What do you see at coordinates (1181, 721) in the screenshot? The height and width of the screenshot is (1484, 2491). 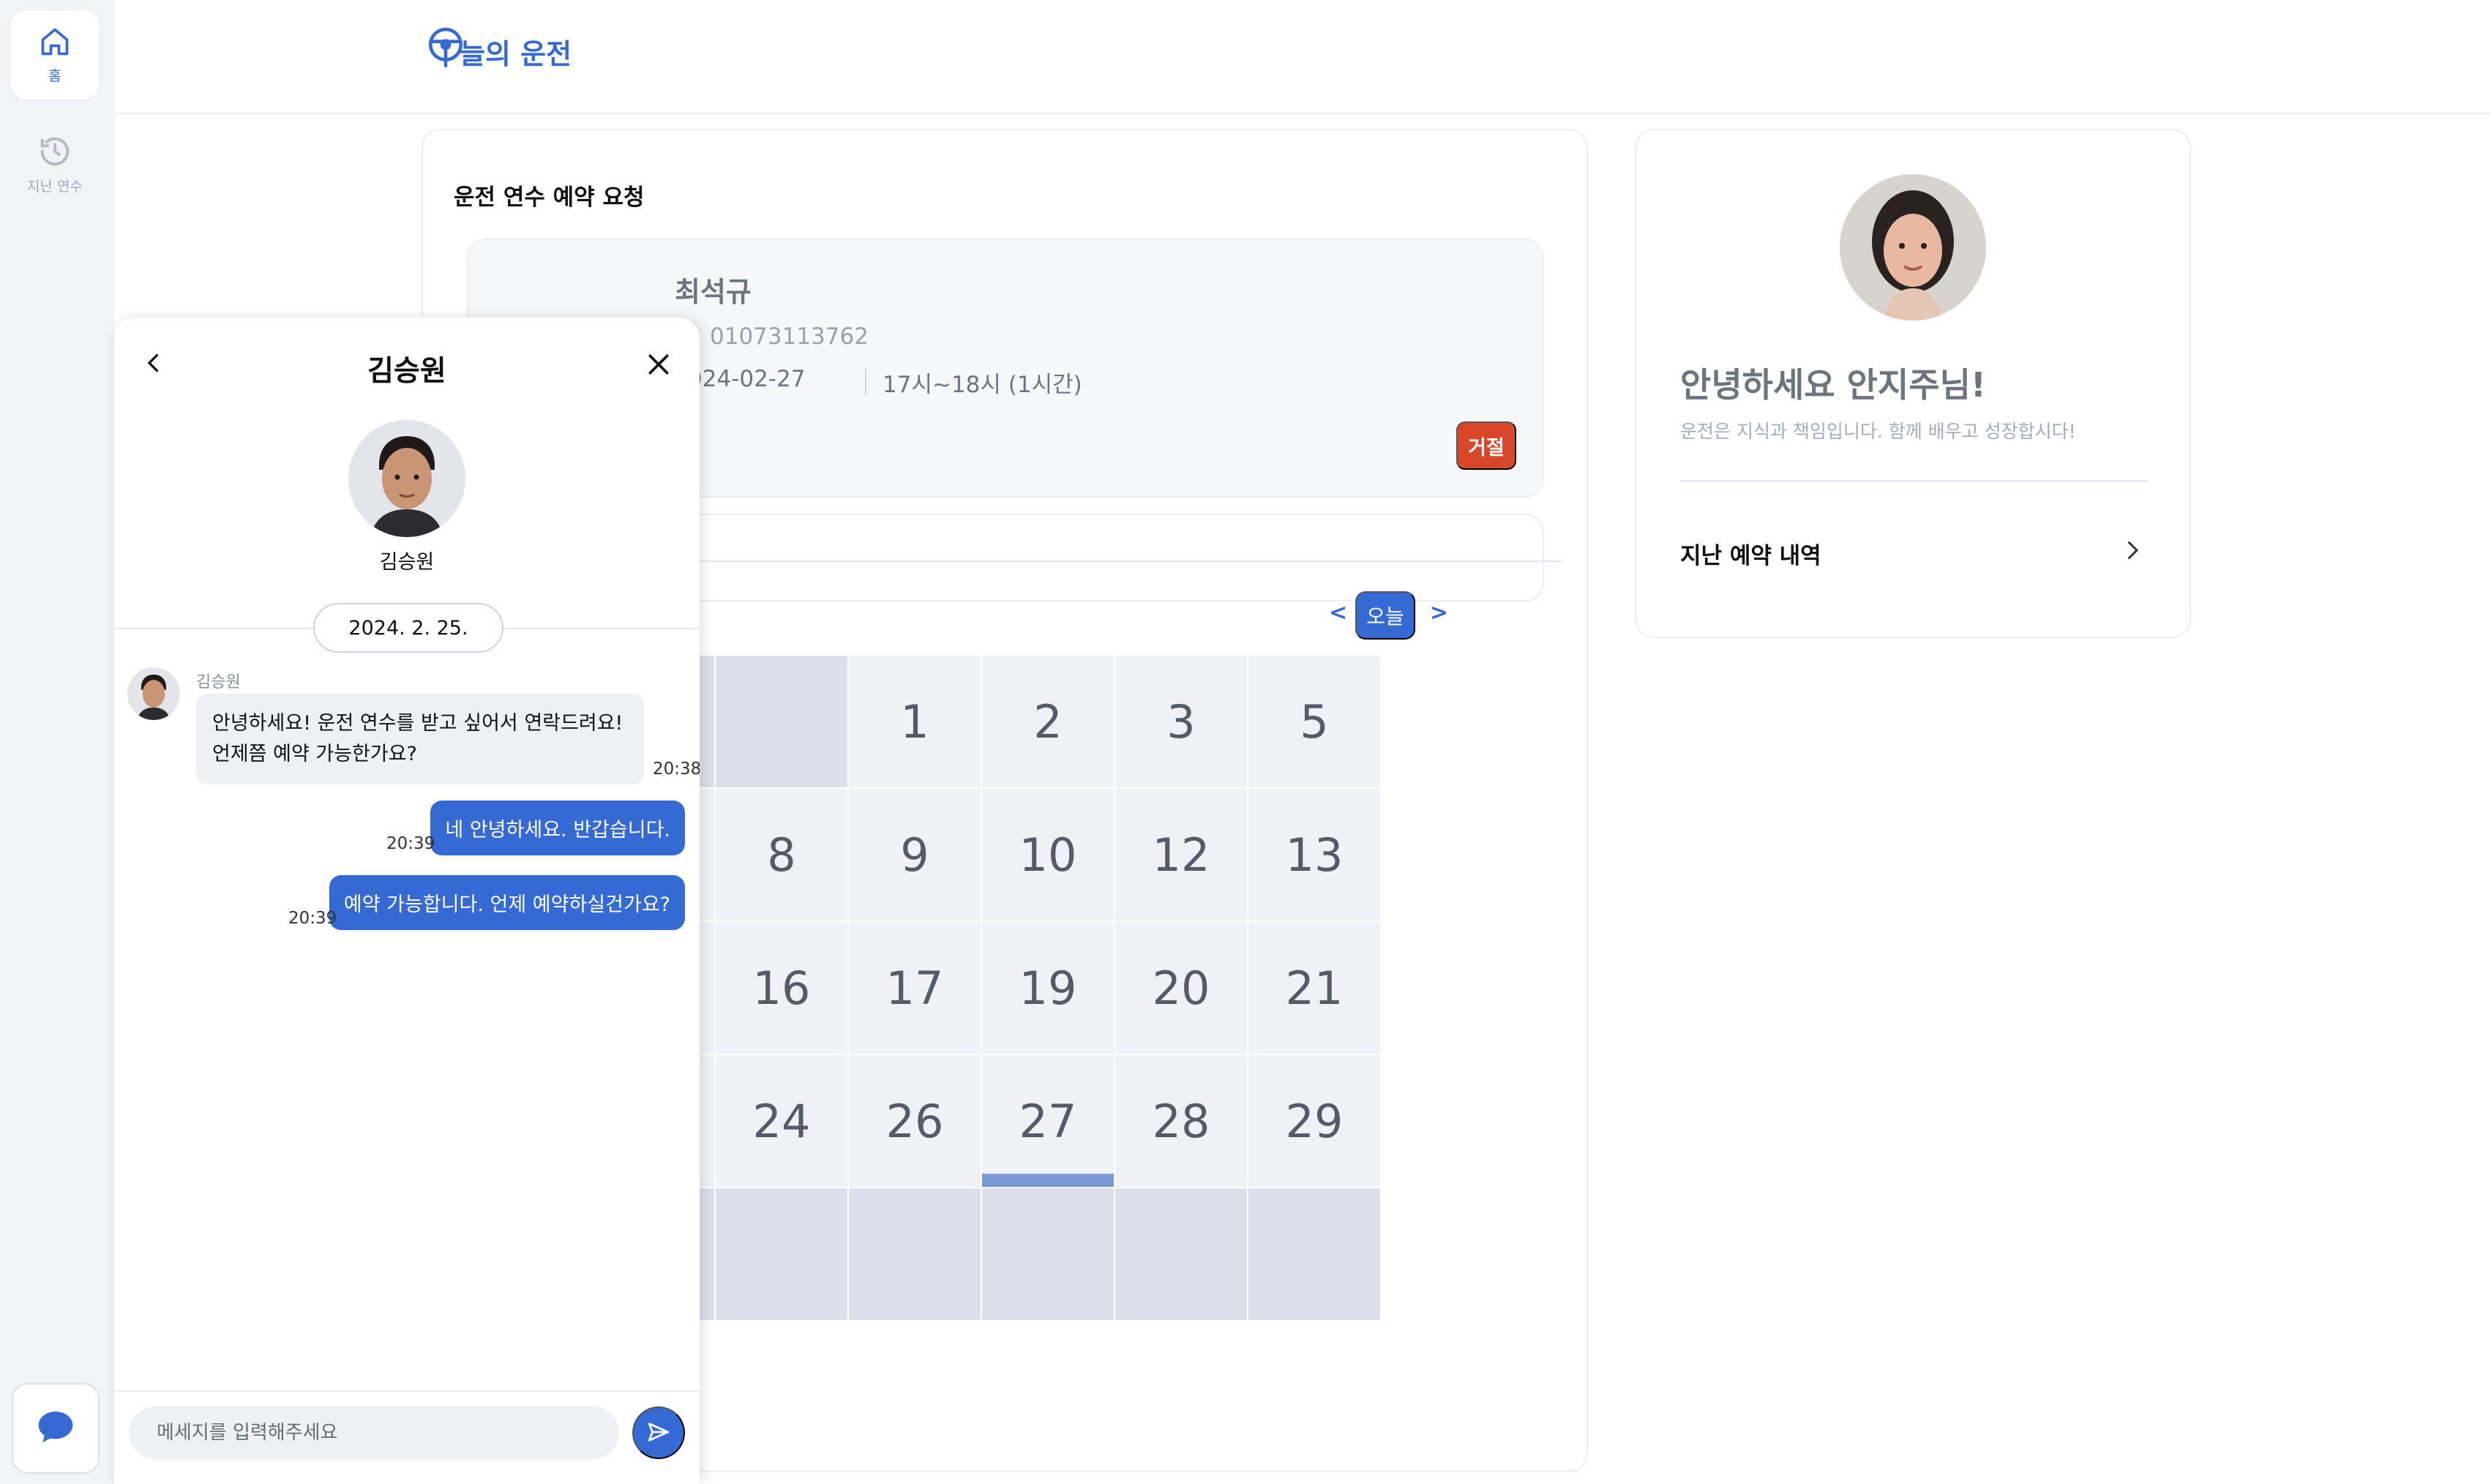 I see `calendar-day: 3` at bounding box center [1181, 721].